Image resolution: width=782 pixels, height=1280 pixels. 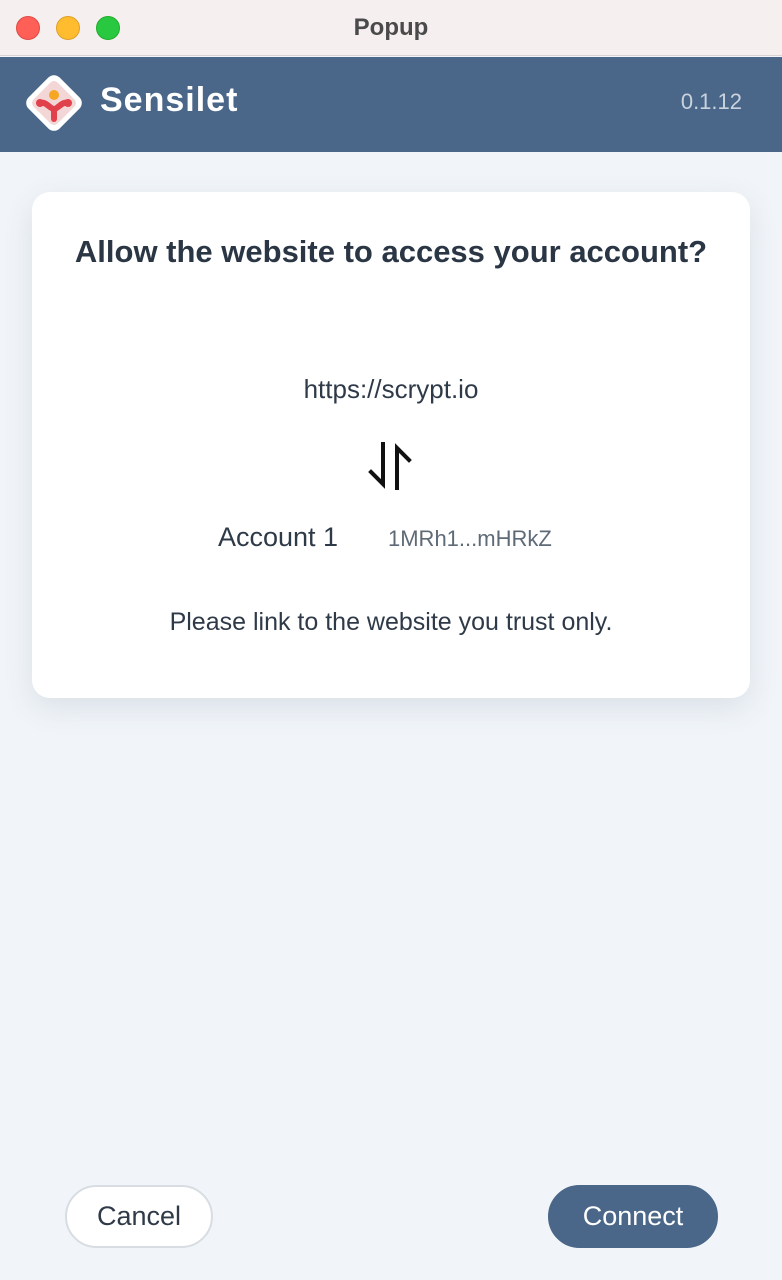 I want to click on app-header: Sensilet 0.1.12, so click(x=391, y=104).